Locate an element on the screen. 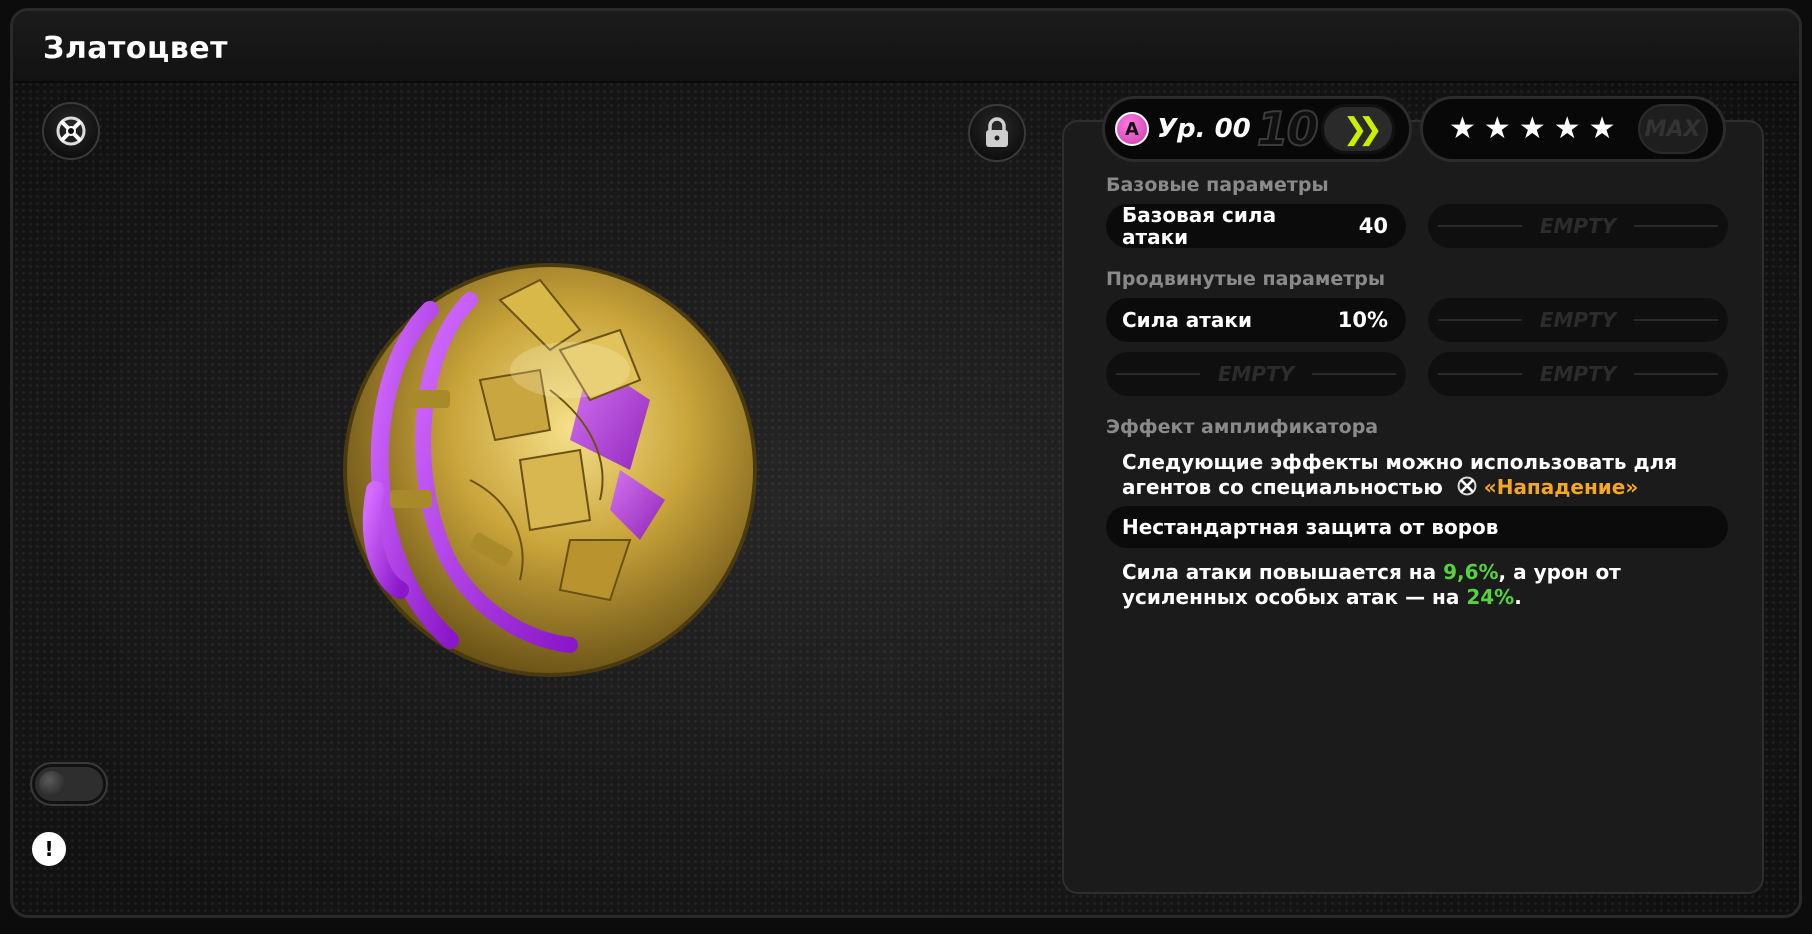 Image resolution: width=1812 pixels, height=934 pixels. info-icon: ! is located at coordinates (49, 849).